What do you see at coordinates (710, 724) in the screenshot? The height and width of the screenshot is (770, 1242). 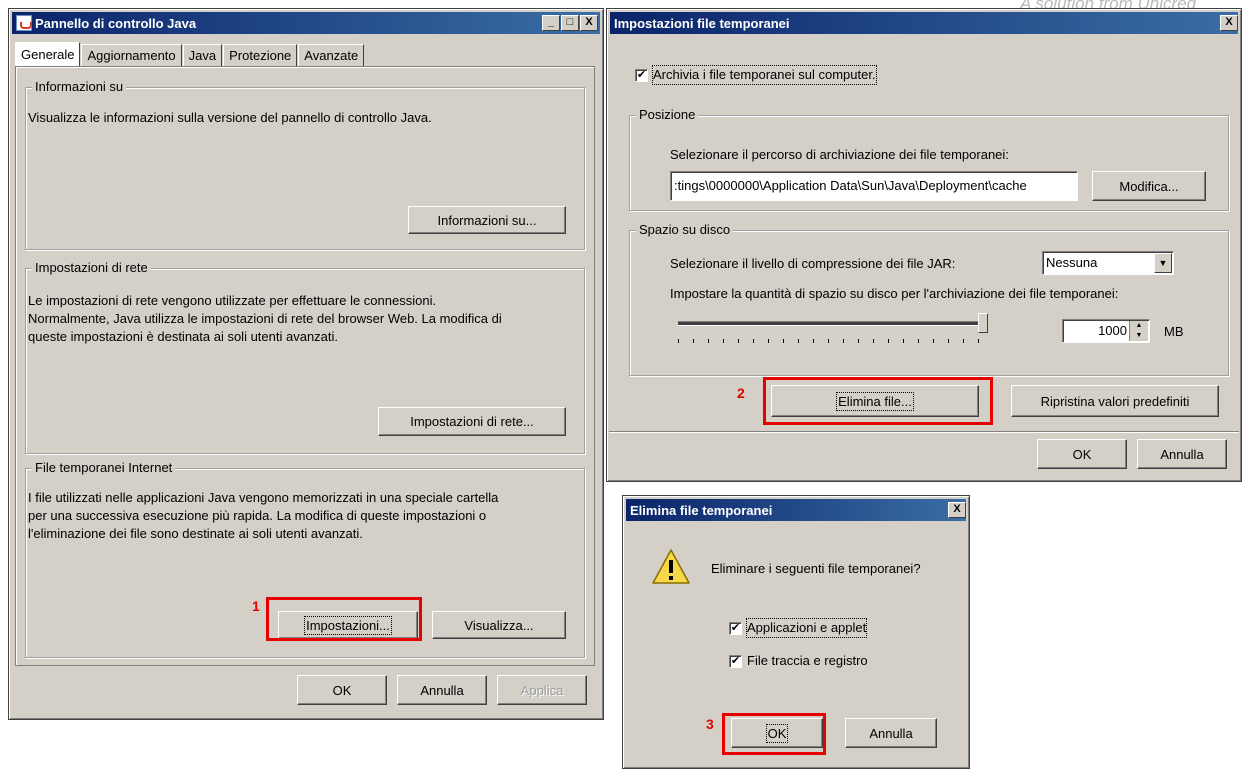 I see `step-number-3: 3` at bounding box center [710, 724].